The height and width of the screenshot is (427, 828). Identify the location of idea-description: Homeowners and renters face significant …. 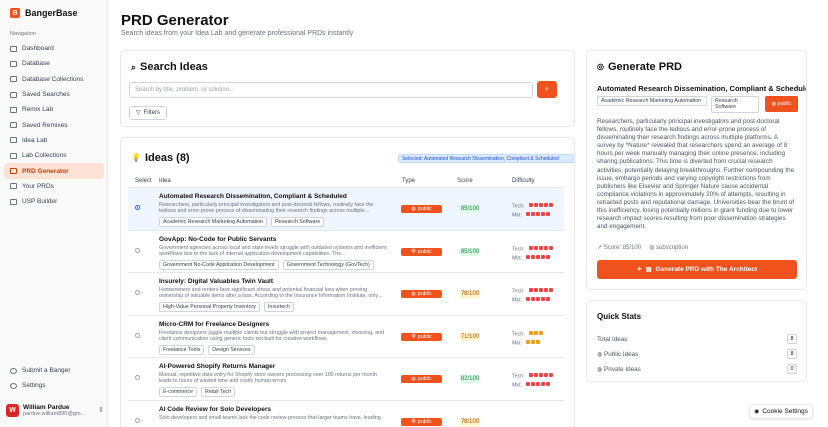
(271, 293).